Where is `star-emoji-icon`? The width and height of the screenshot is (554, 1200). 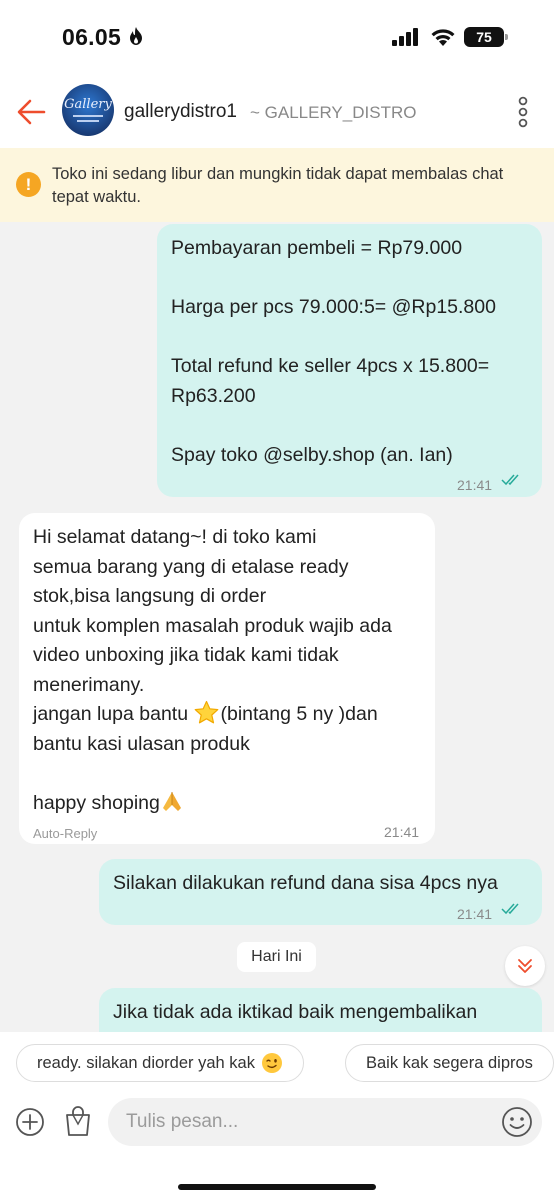 star-emoji-icon is located at coordinates (207, 712).